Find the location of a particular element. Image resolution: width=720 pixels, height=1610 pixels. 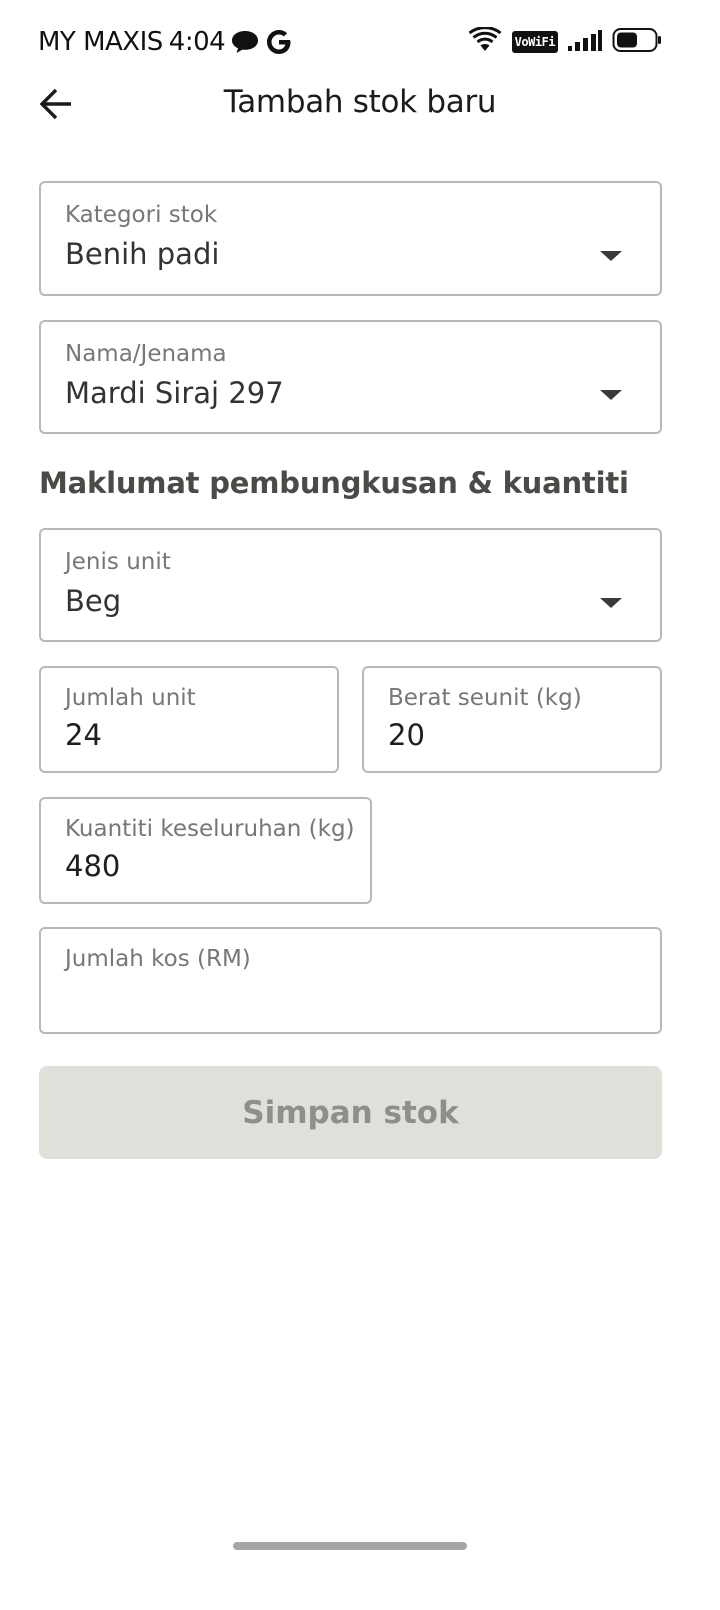

google-icon is located at coordinates (279, 42).